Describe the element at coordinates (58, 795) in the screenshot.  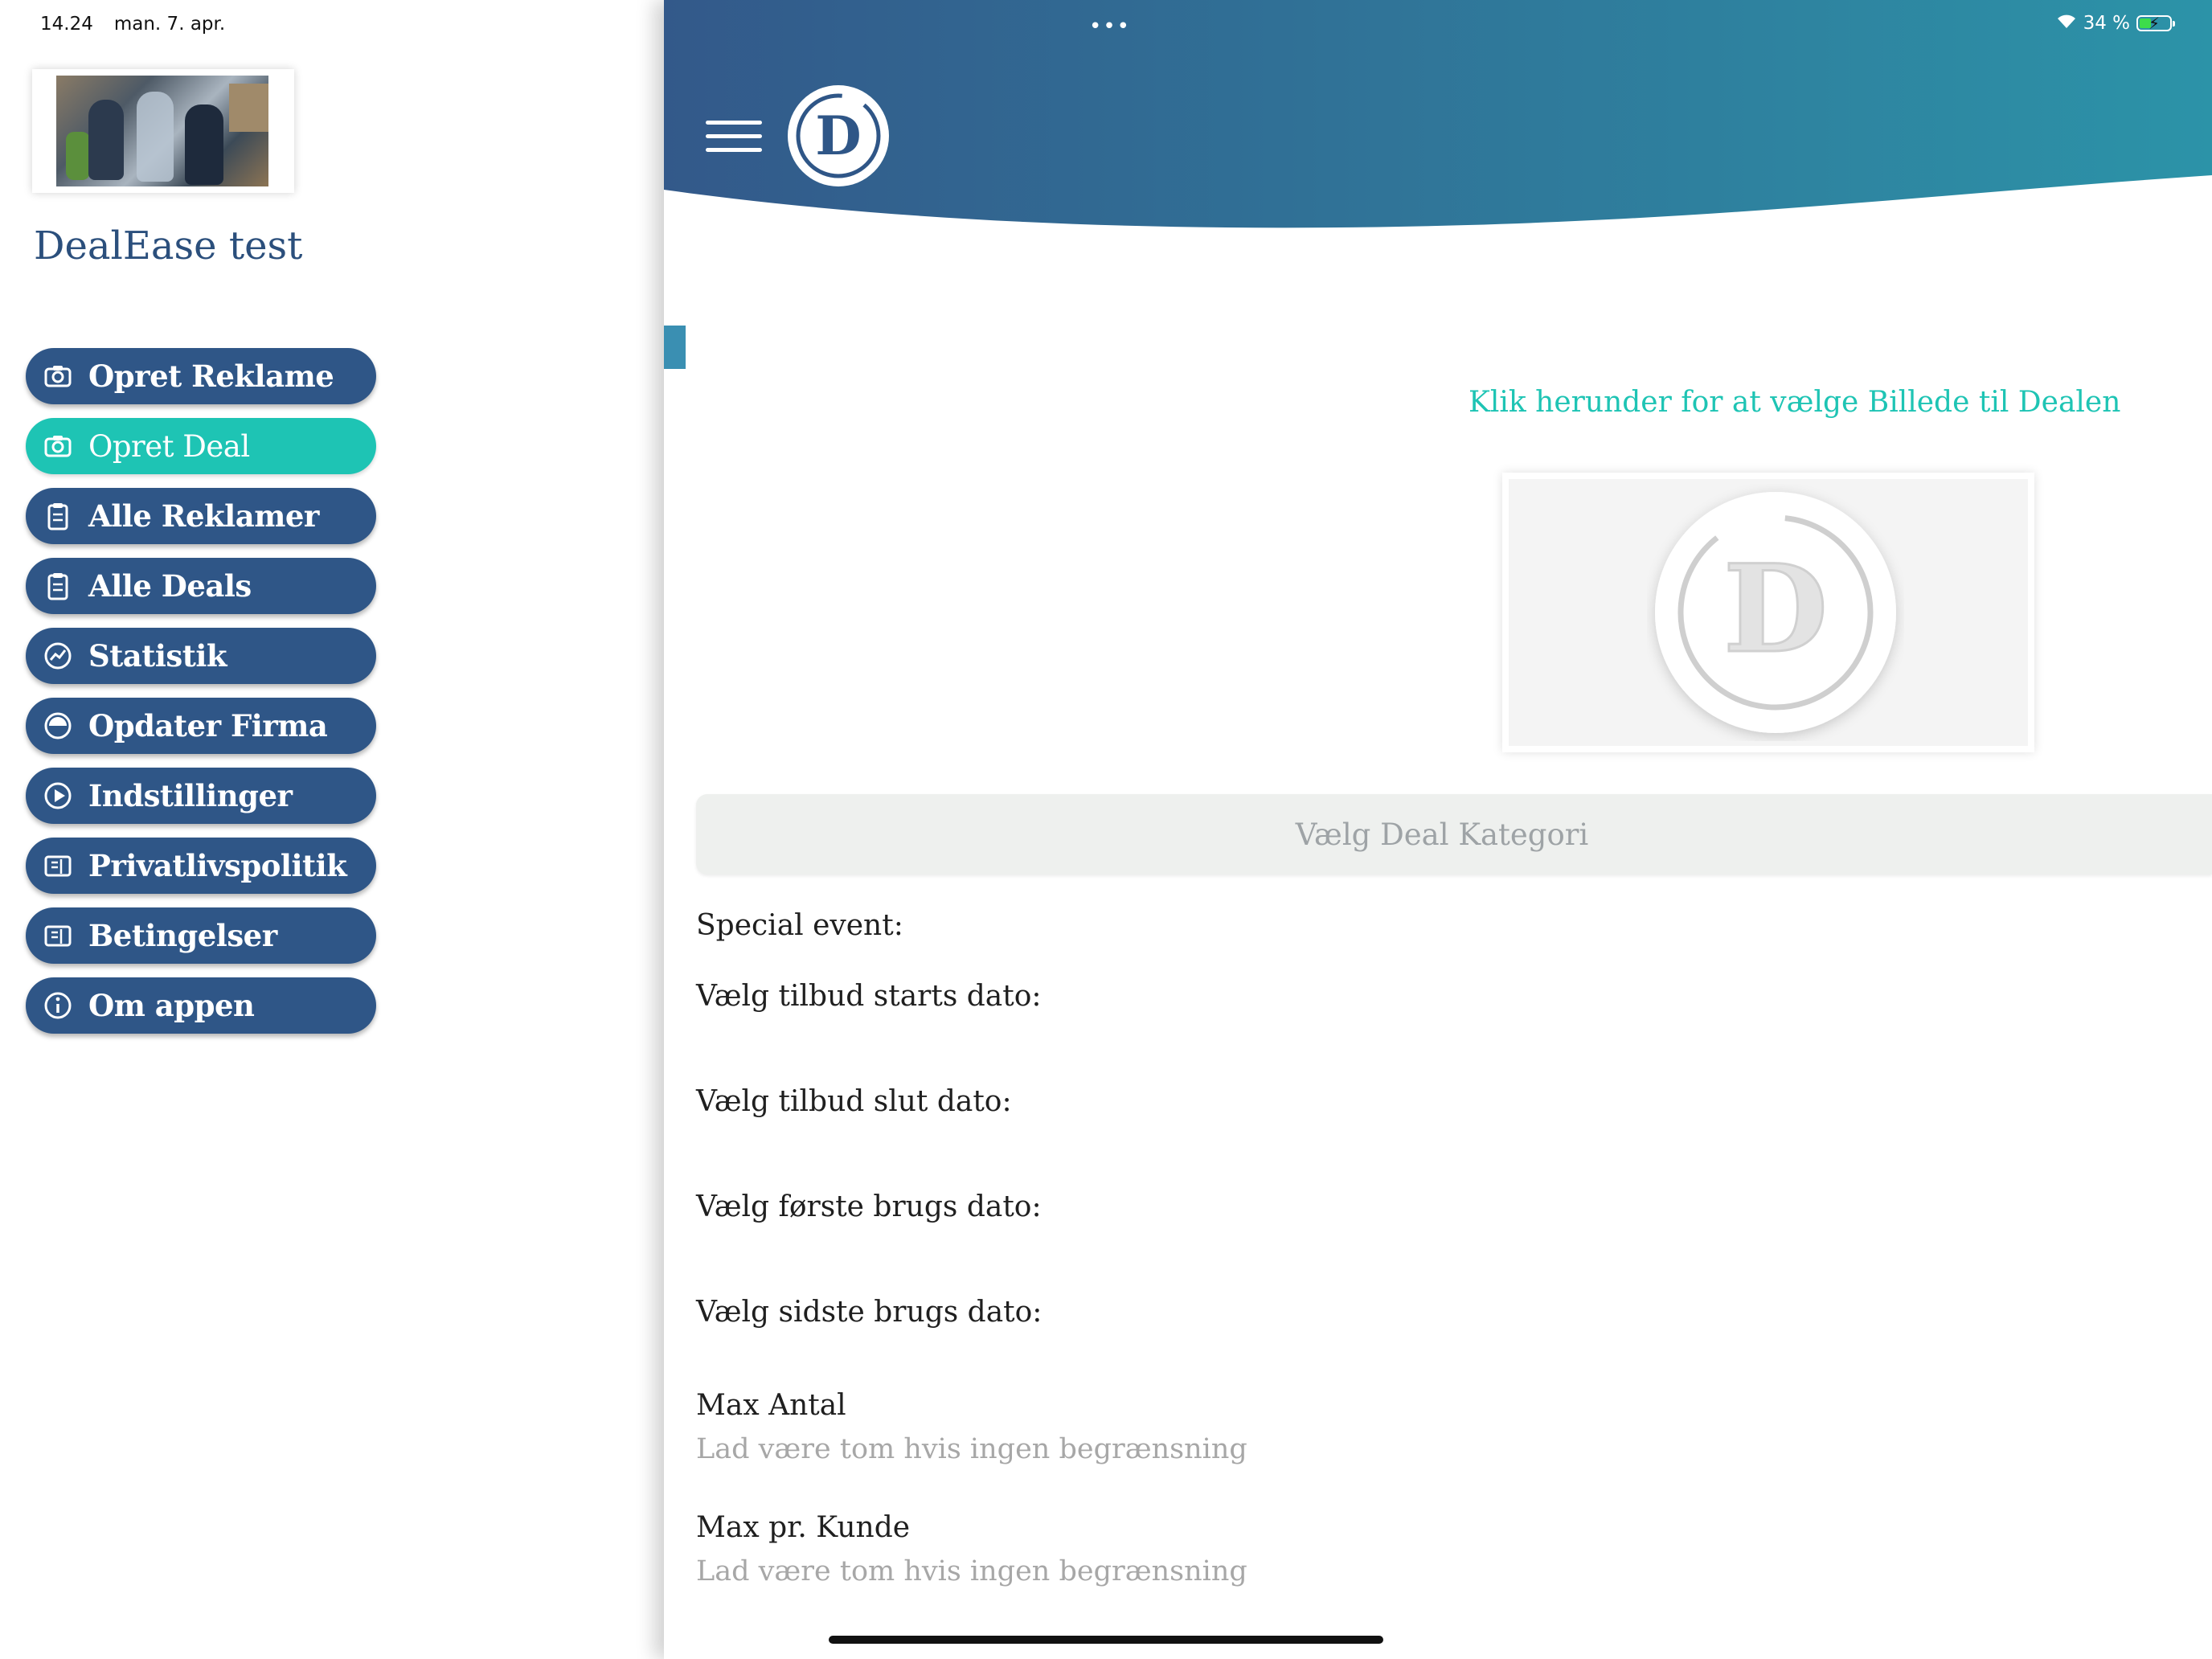
I see `settings-icon` at that location.